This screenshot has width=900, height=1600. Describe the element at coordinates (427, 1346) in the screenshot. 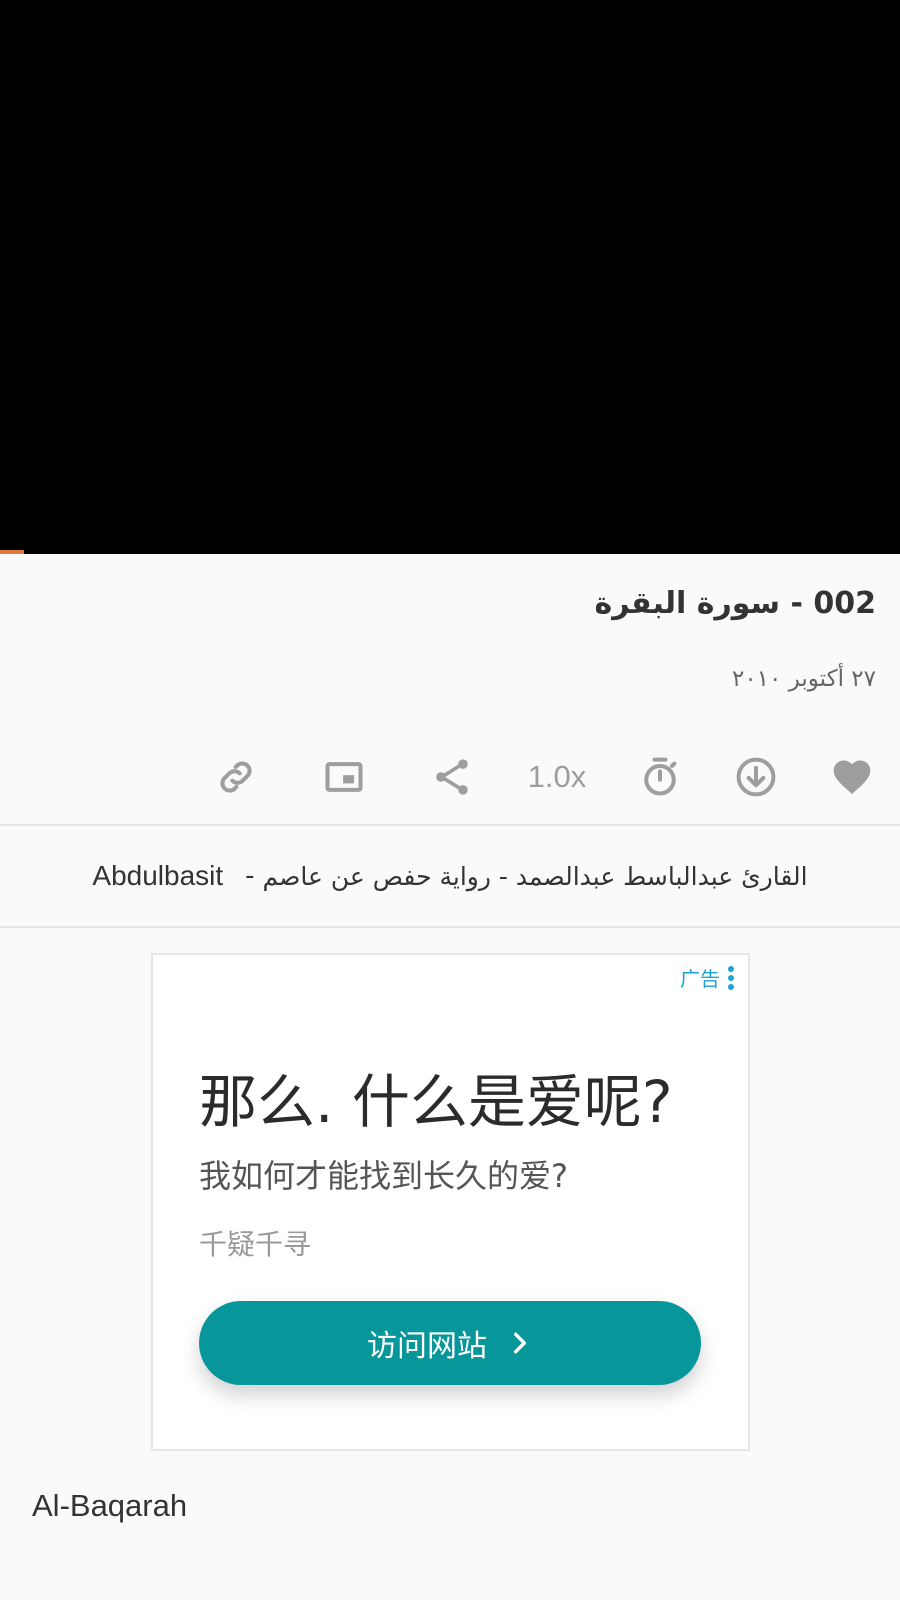

I see `visit-site-label: 访问网站` at that location.